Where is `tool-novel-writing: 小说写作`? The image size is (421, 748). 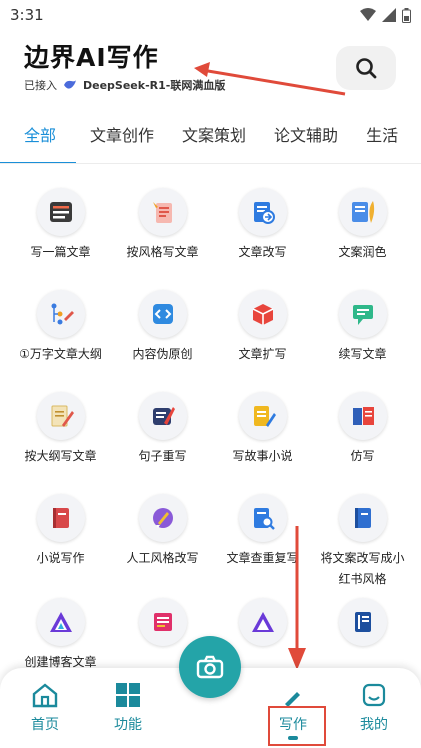
tool-novel-writing: 小说写作 is located at coordinates (60, 531).